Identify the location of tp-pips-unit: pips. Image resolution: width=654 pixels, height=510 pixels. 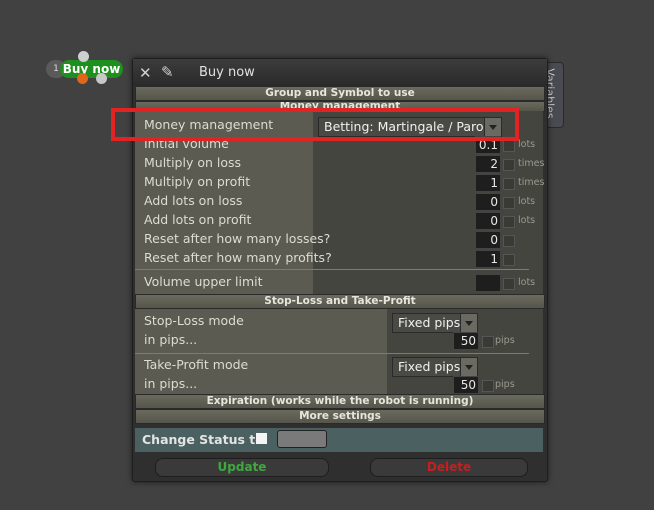
(505, 384).